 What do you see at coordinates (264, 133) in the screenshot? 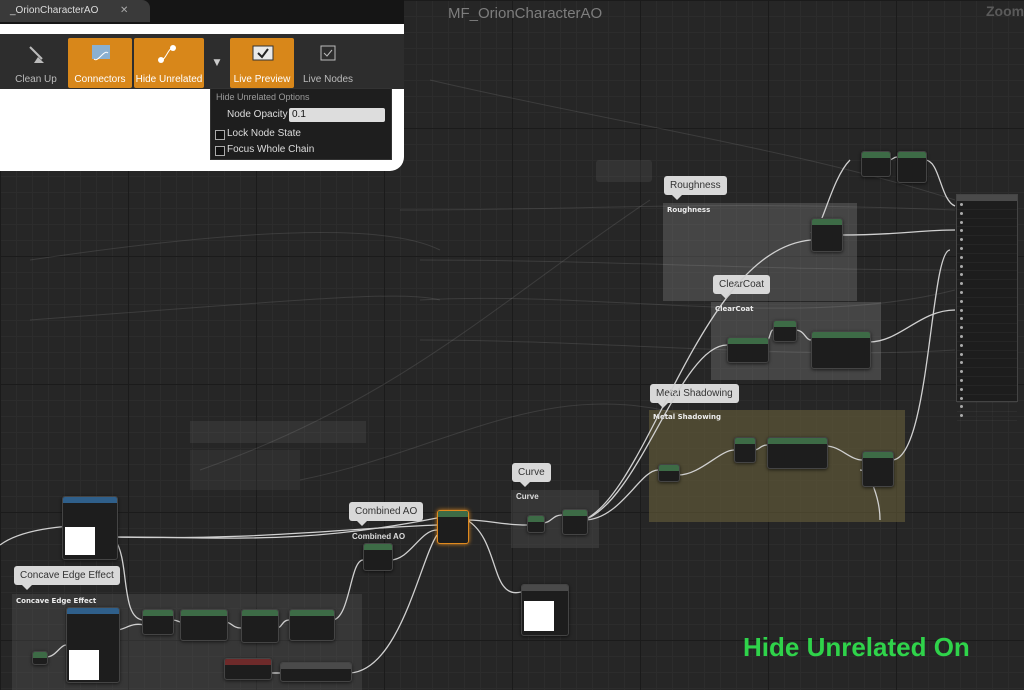
I see `lock-node-state-label: Lock Node State` at bounding box center [264, 133].